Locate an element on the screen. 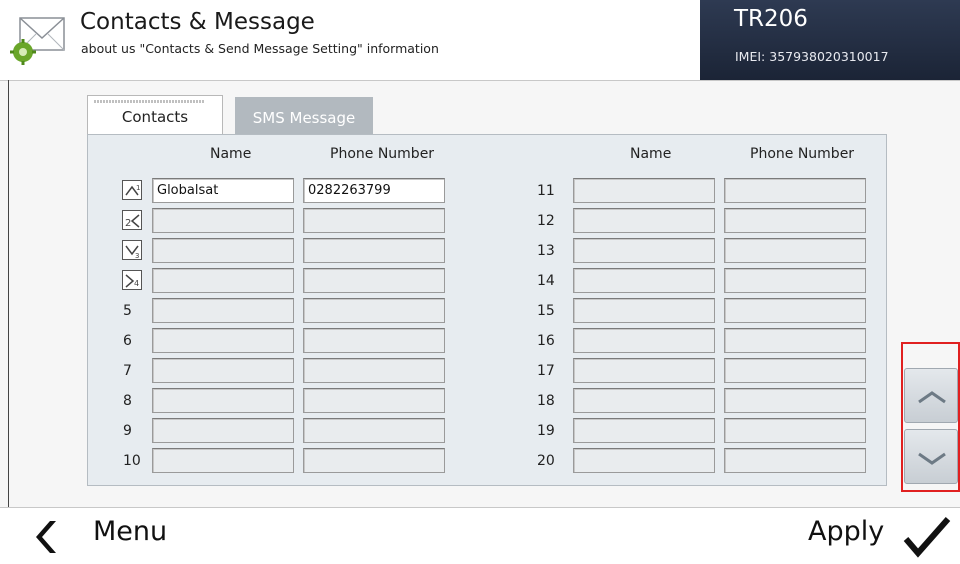 The height and width of the screenshot is (564, 960). row-number: 19 is located at coordinates (546, 431).